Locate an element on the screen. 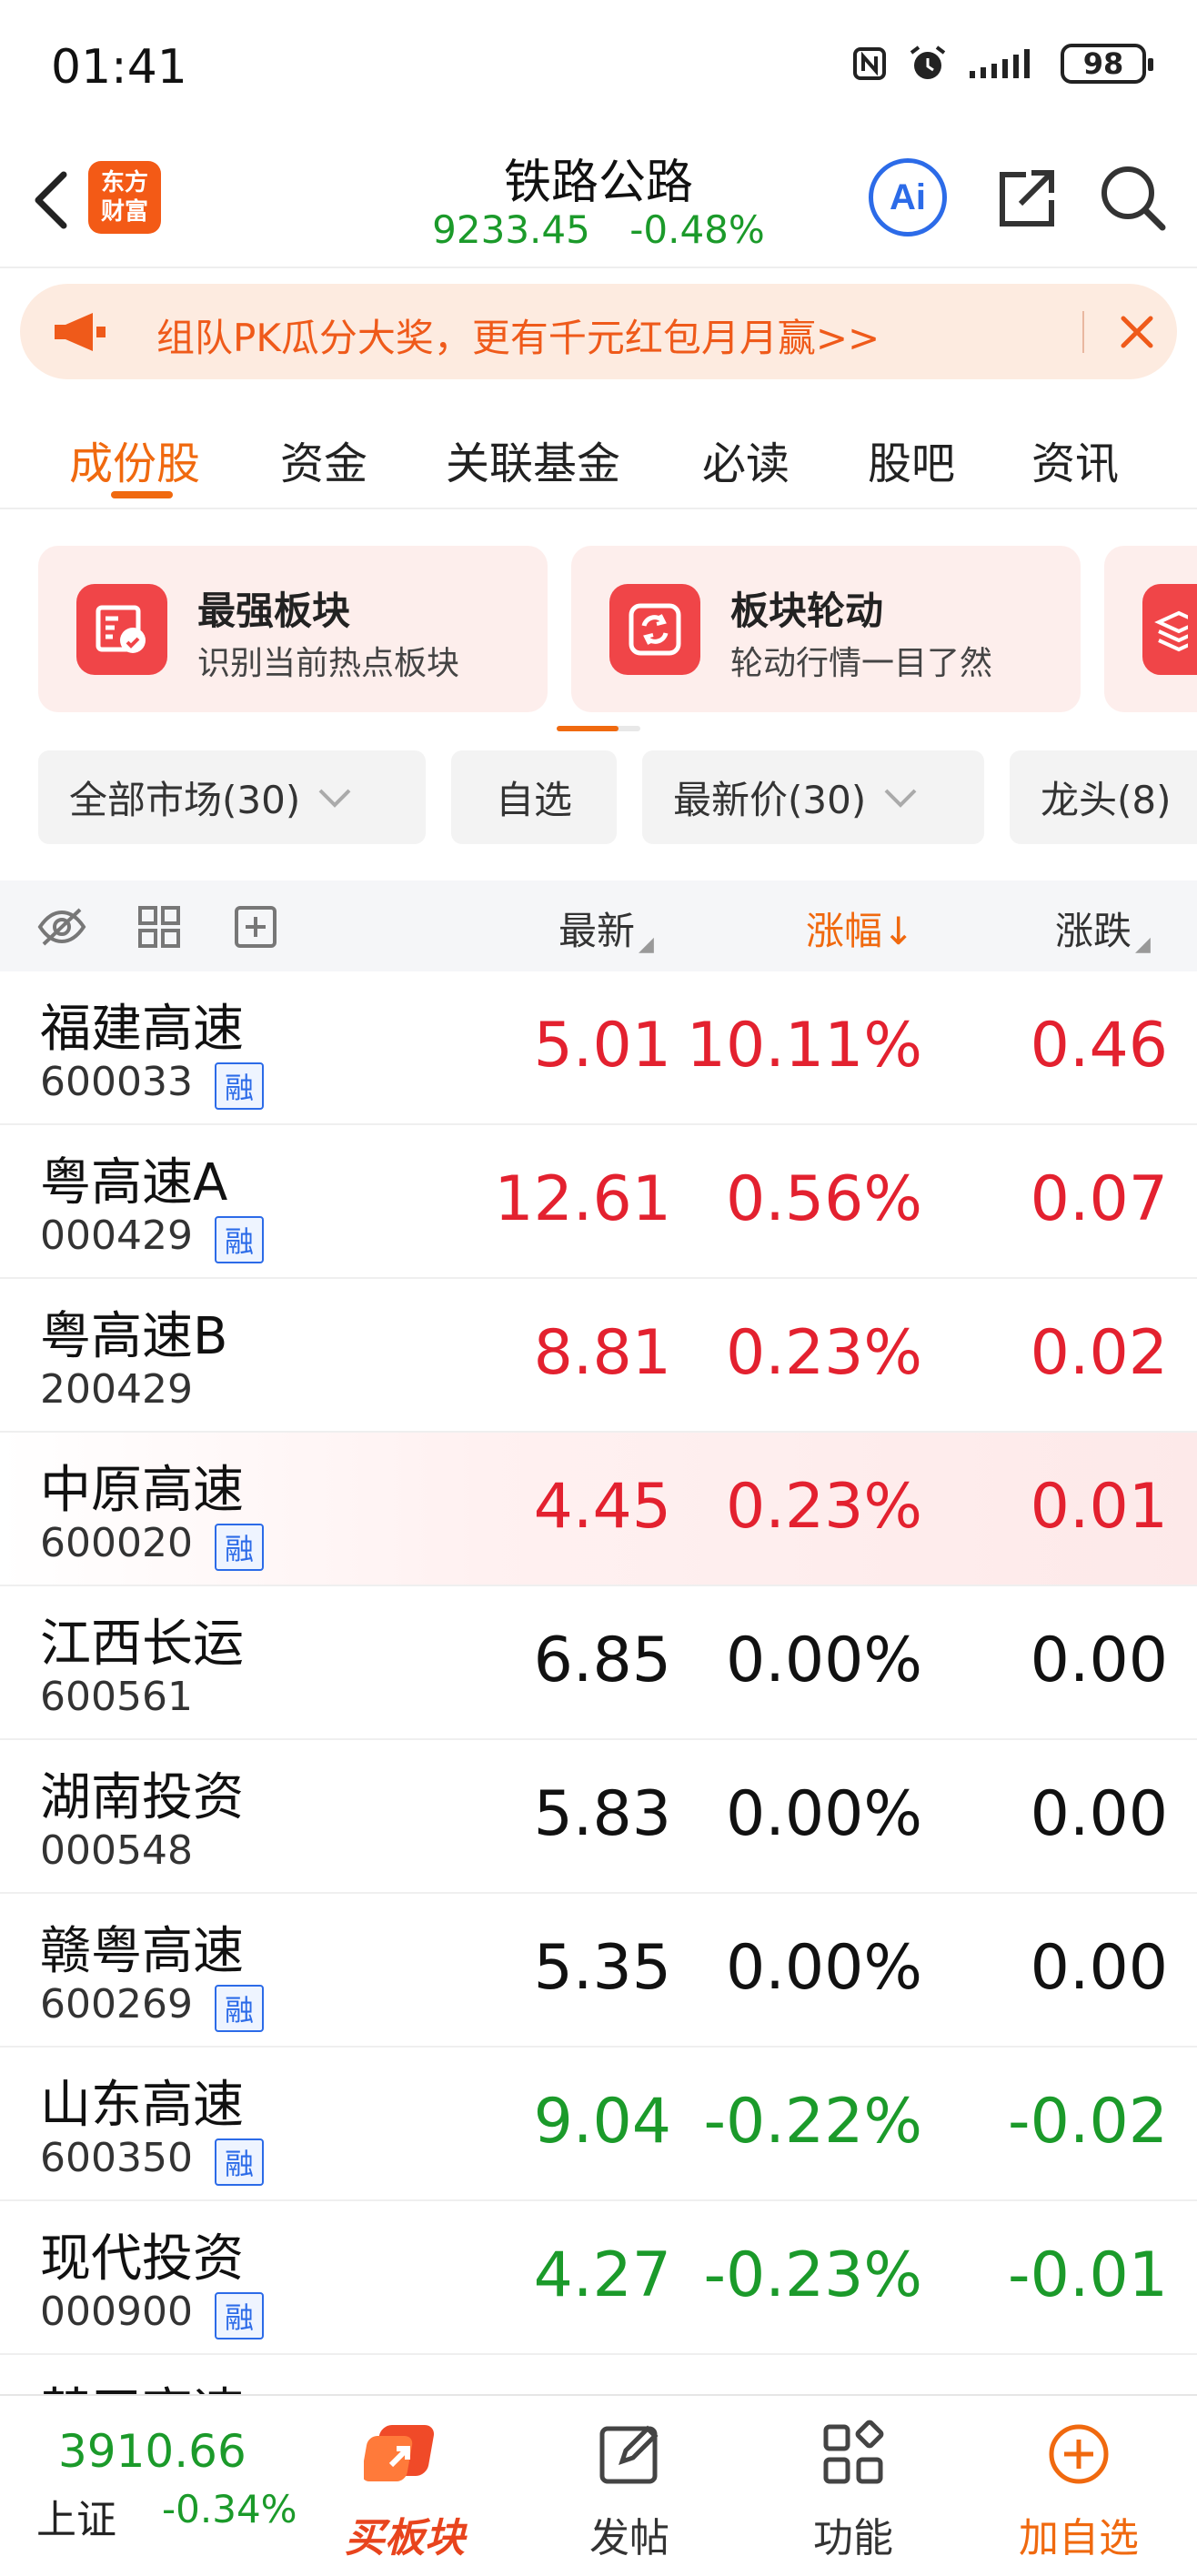 This screenshot has height=2576, width=1197. table-row: 粤高速B 200429 8.81 0.23% 0.02 is located at coordinates (598, 1356).